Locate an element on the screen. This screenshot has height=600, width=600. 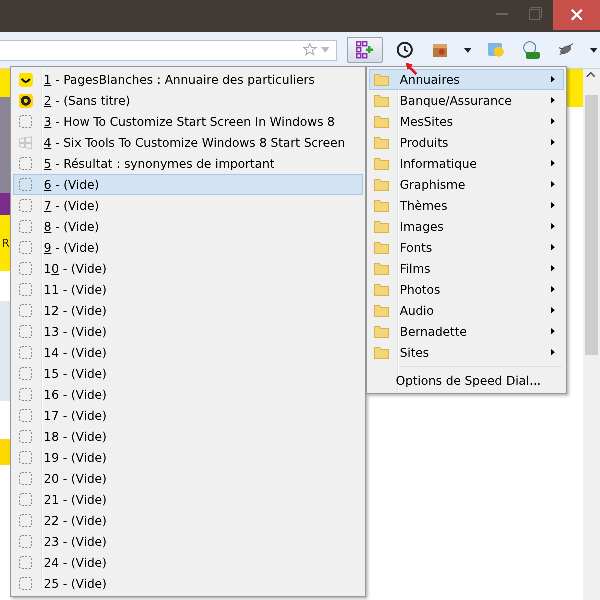
menu-item: 22 - (Vide) is located at coordinates (188, 520).